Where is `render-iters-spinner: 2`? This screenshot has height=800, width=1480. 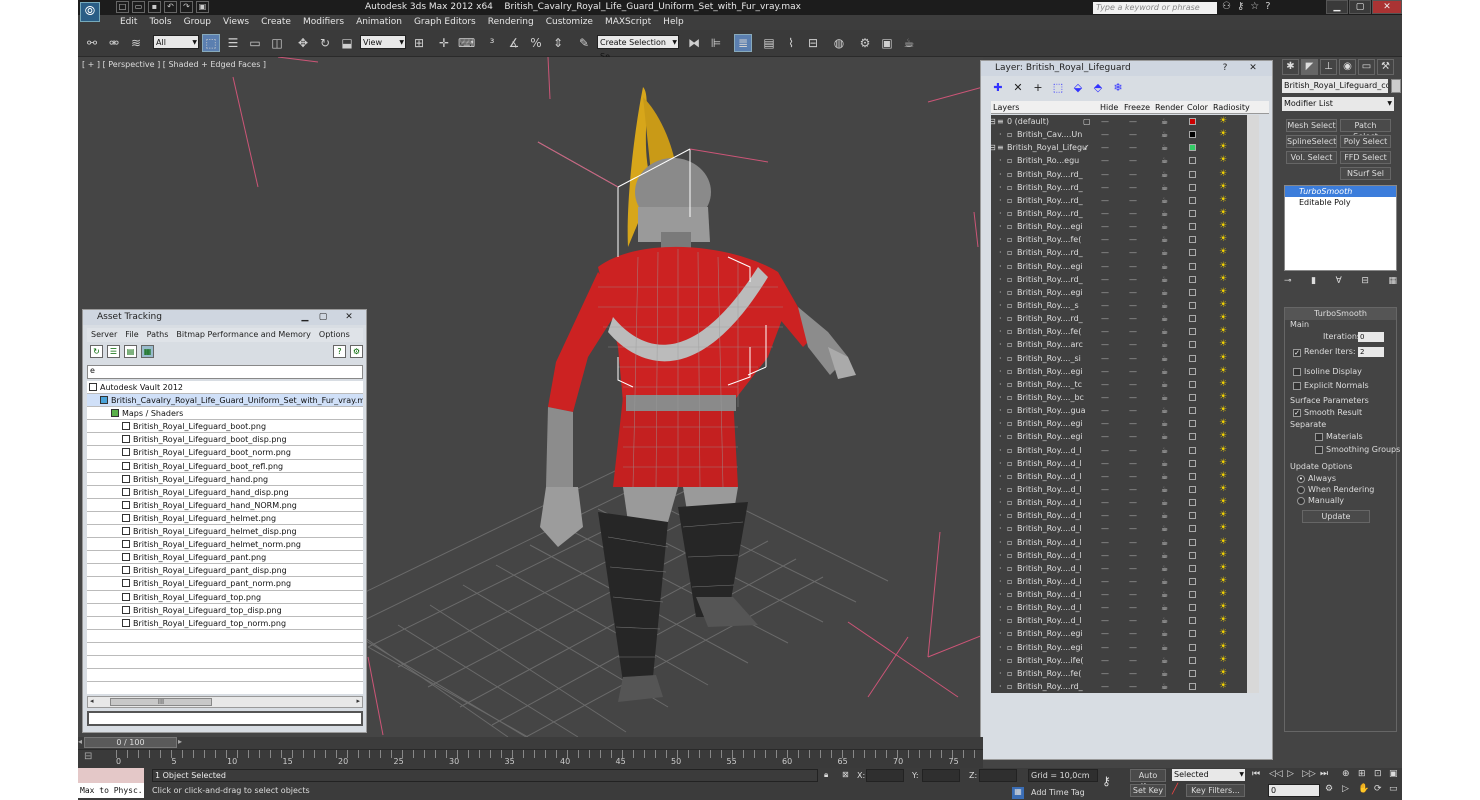
render-iters-spinner: 2 is located at coordinates (1371, 352).